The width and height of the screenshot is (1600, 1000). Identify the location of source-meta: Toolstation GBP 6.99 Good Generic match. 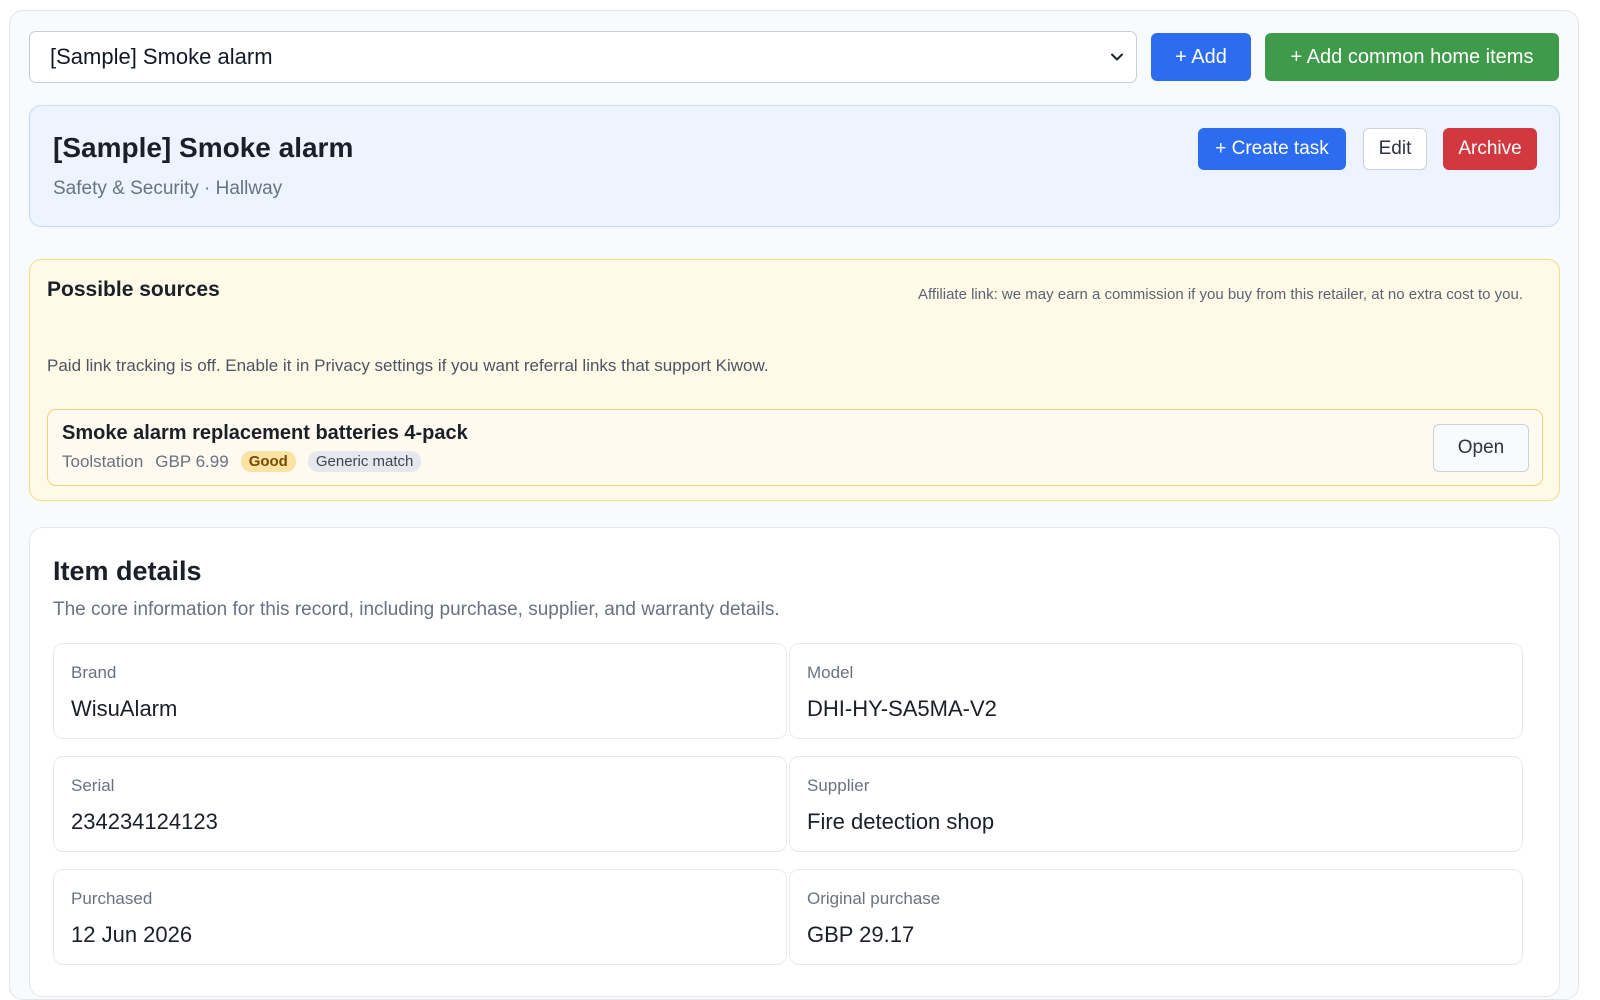
(242, 461).